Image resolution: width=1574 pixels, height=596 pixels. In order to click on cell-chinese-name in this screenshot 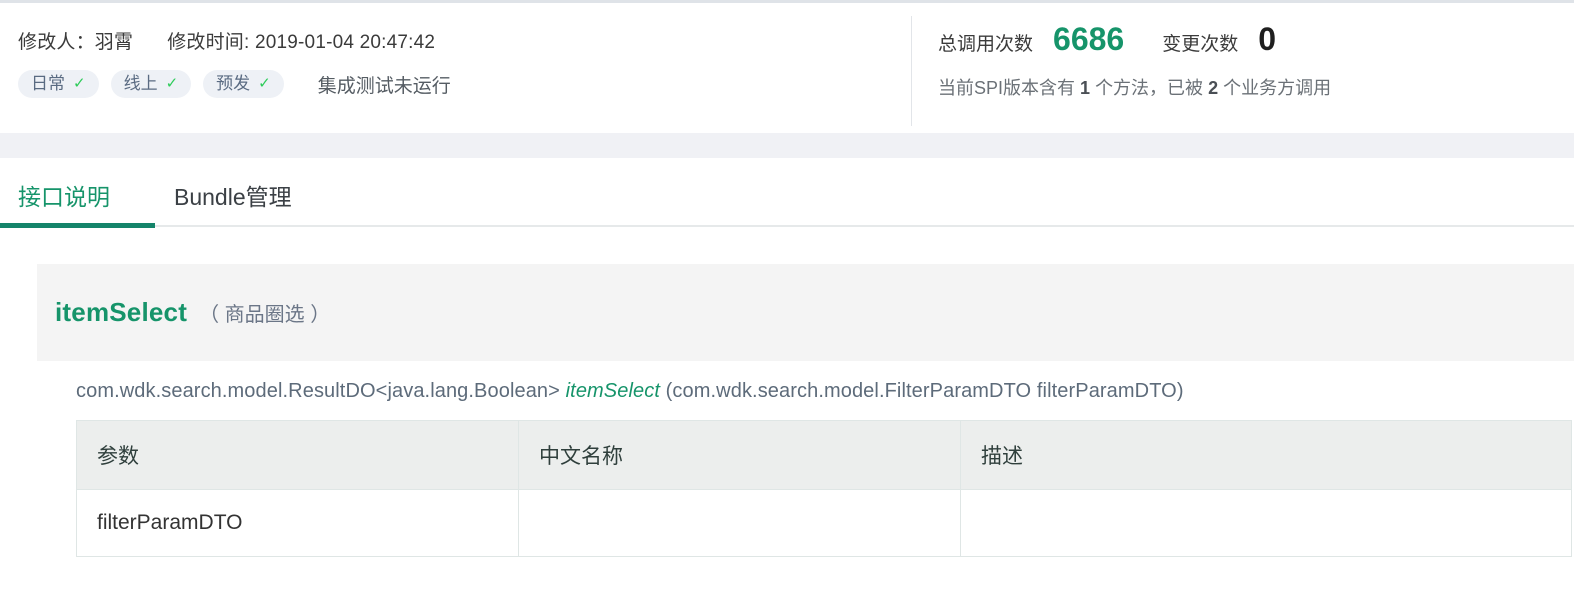, I will do `click(739, 523)`.